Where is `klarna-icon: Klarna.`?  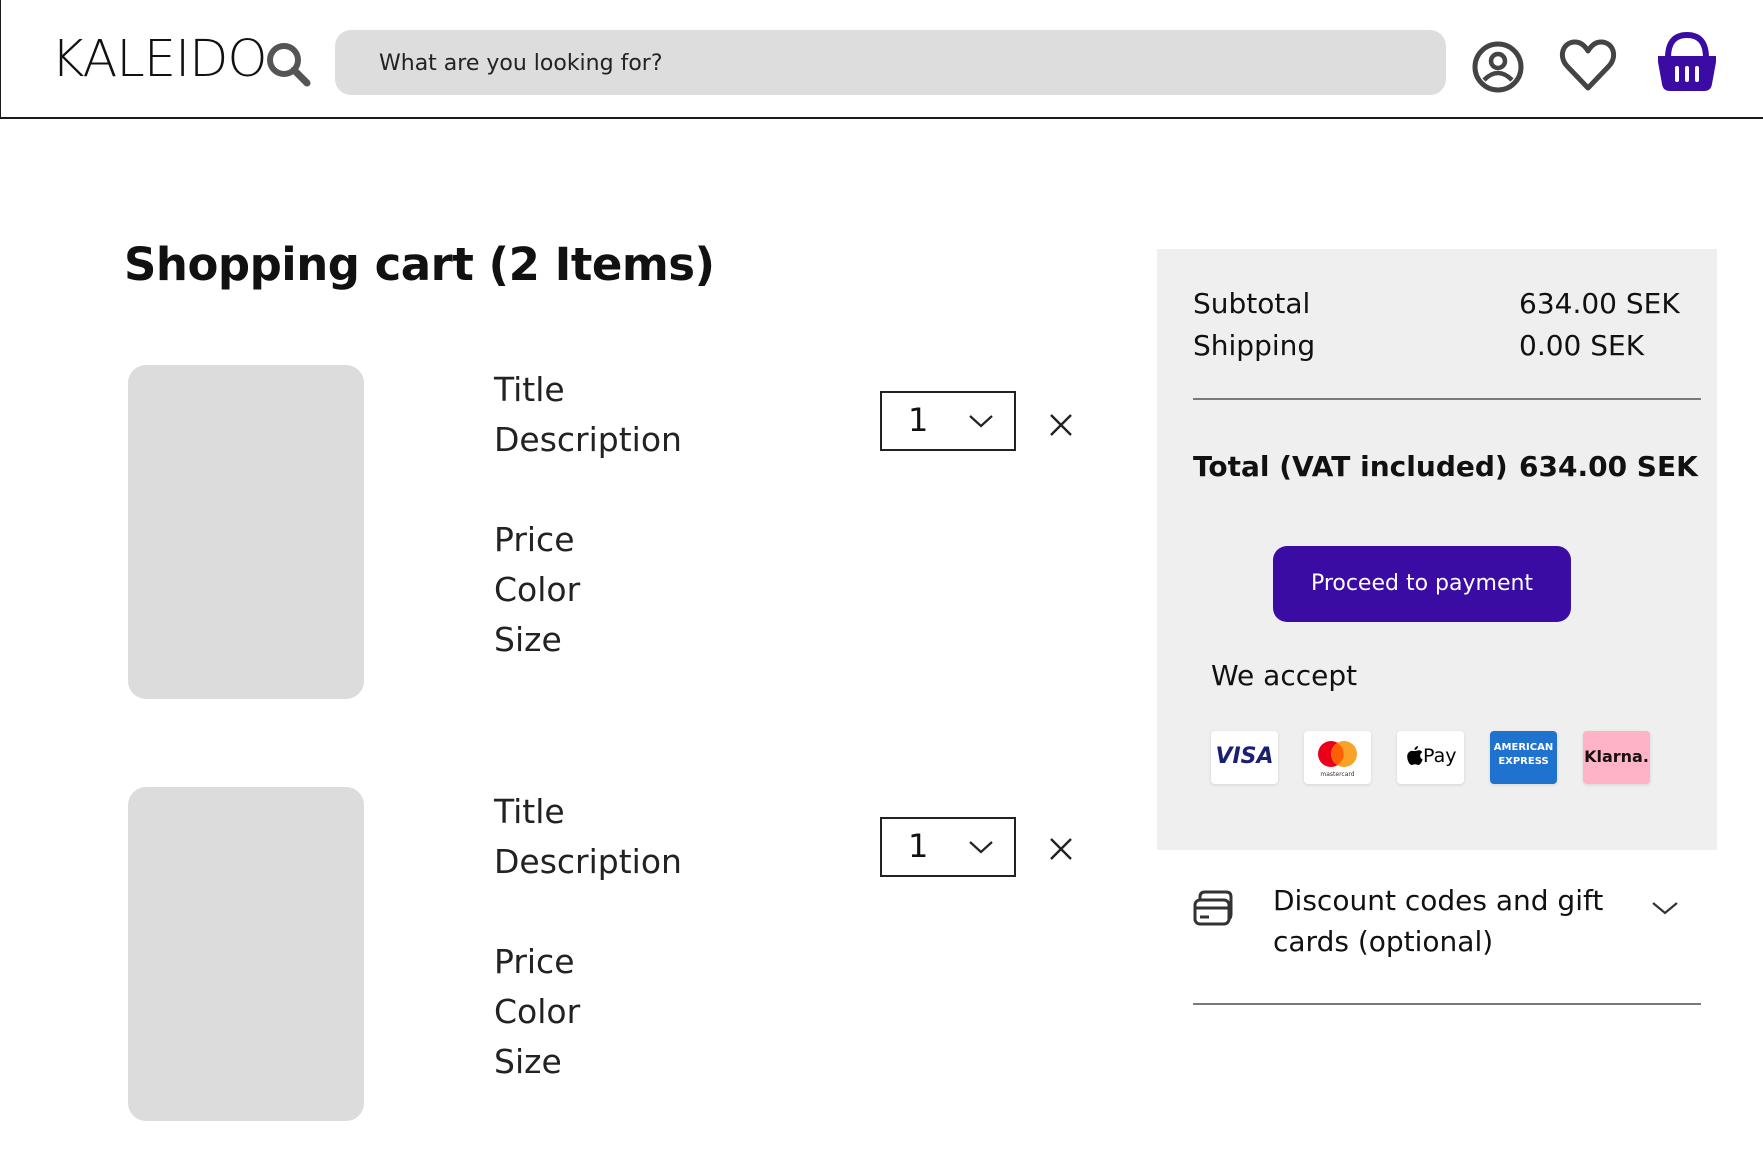 klarna-icon: Klarna. is located at coordinates (1616, 757).